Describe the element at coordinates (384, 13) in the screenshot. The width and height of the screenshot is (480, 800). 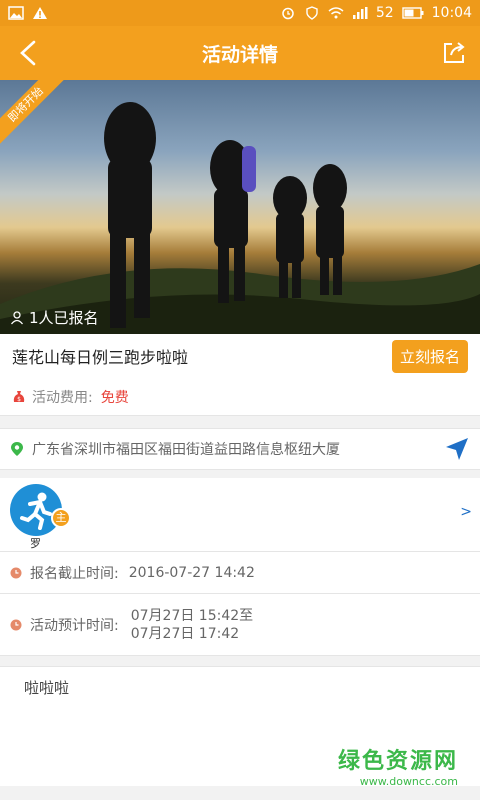
I see `battery-level: 52` at that location.